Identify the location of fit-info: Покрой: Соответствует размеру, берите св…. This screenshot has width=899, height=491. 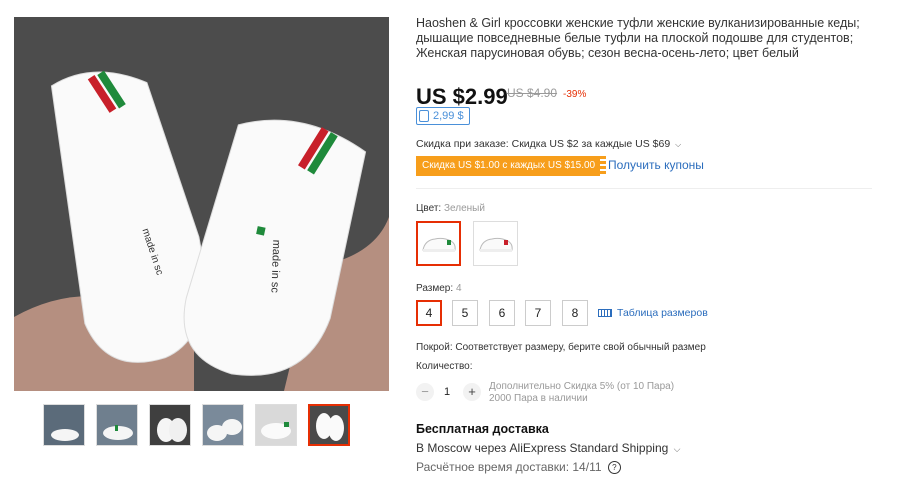
(561, 347).